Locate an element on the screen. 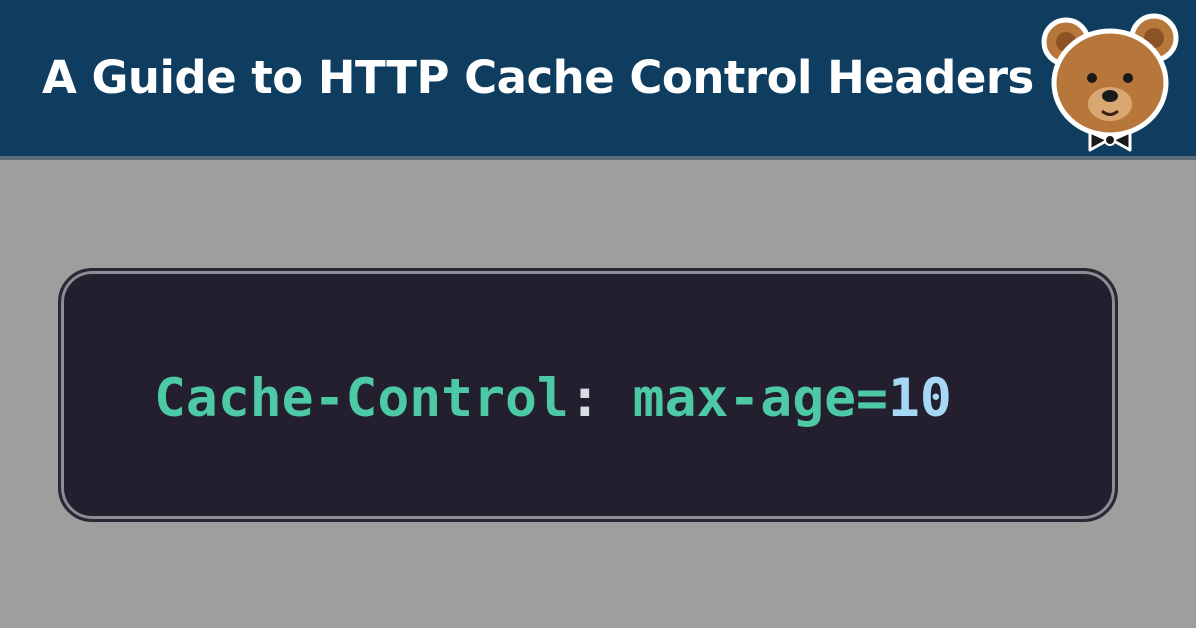 This screenshot has height=628, width=1196. code-line: Cache-Control: max-age=10 is located at coordinates (553, 399).